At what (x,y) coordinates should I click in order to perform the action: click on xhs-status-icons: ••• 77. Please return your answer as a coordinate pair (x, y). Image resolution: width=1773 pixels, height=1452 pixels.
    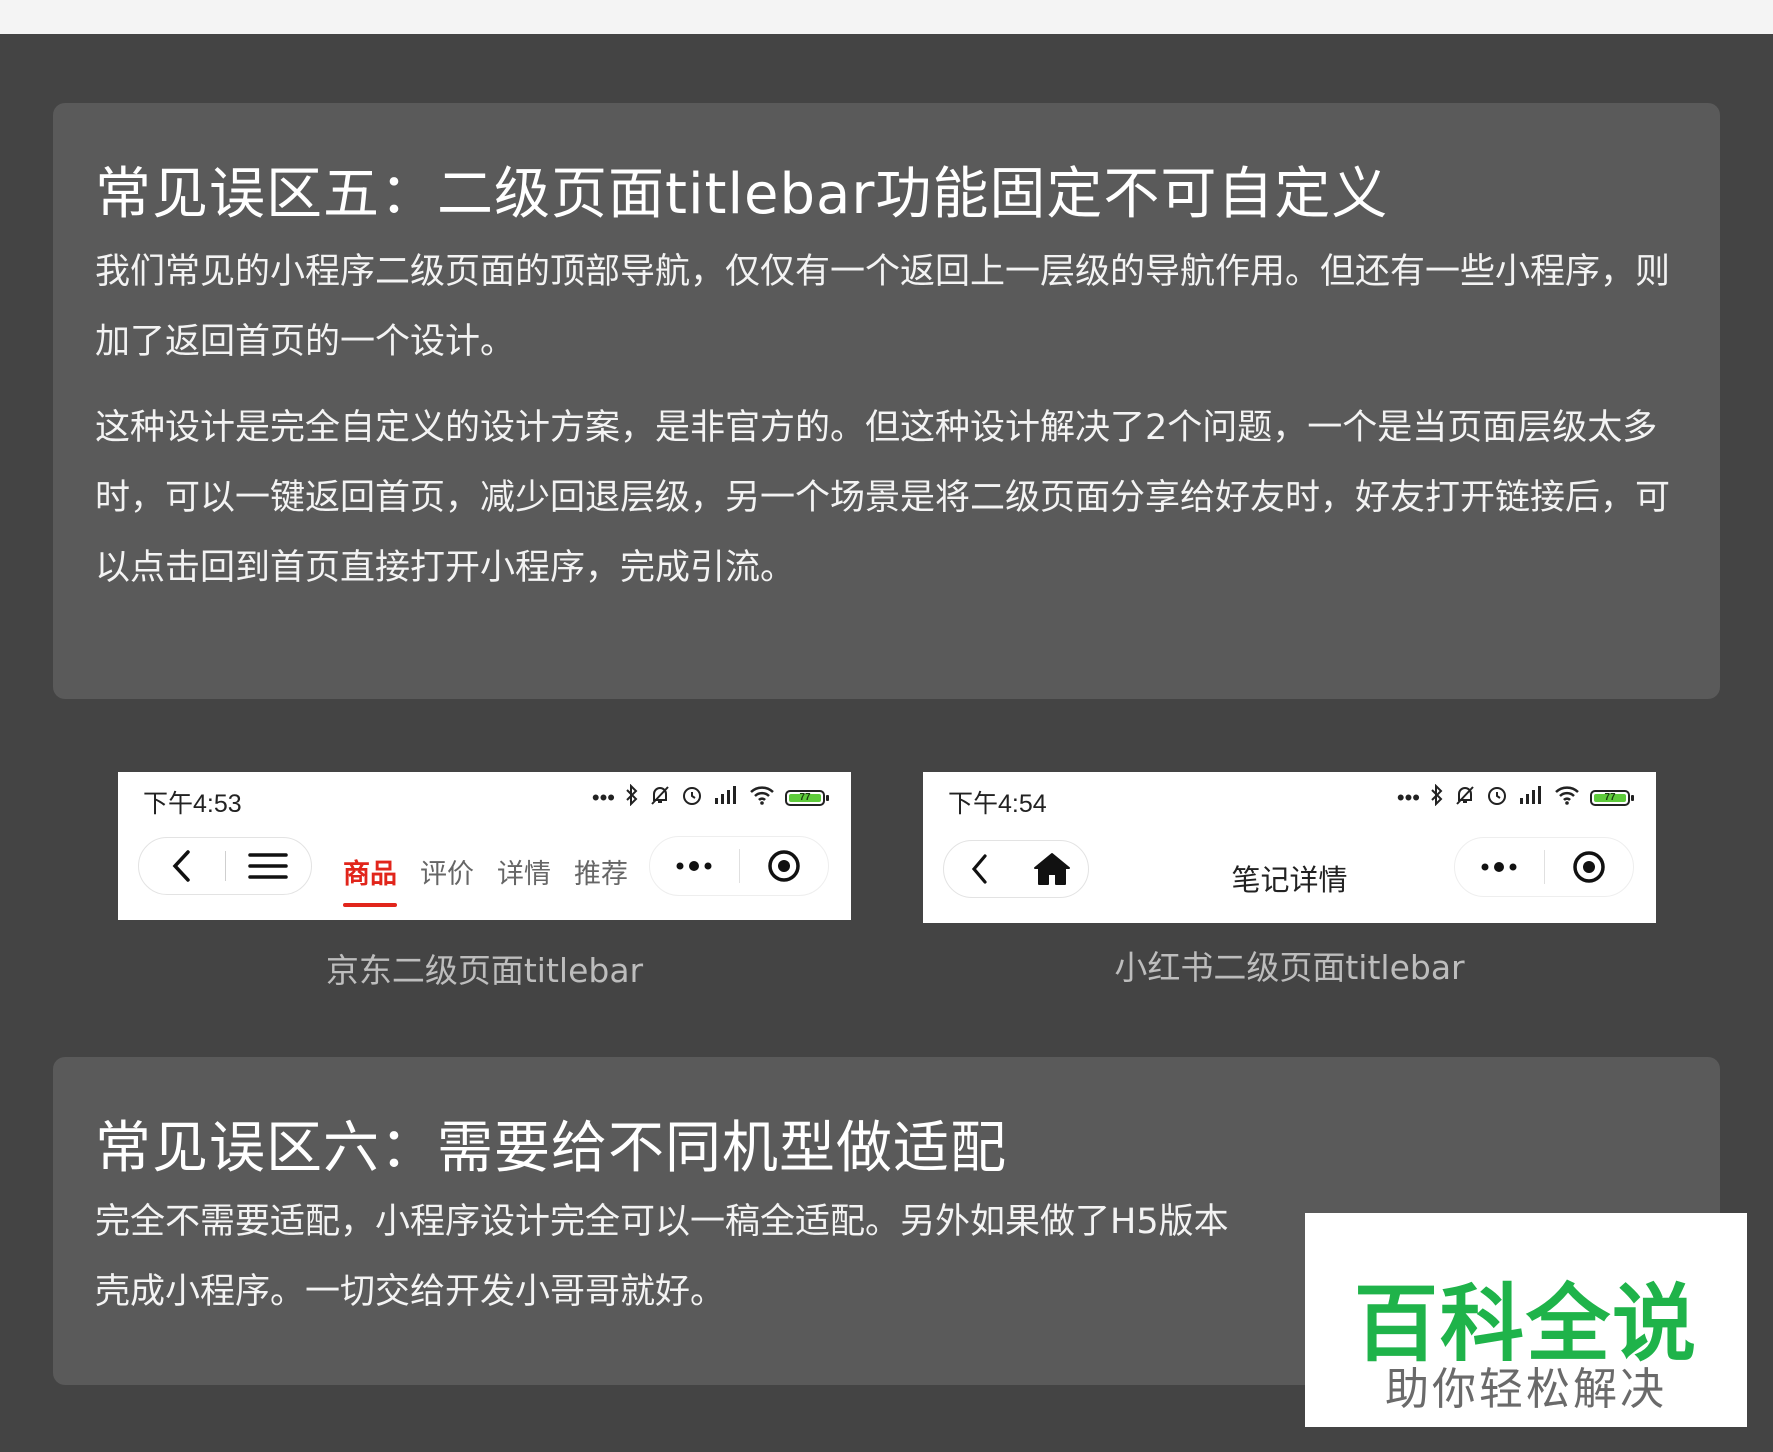
    Looking at the image, I should click on (1515, 797).